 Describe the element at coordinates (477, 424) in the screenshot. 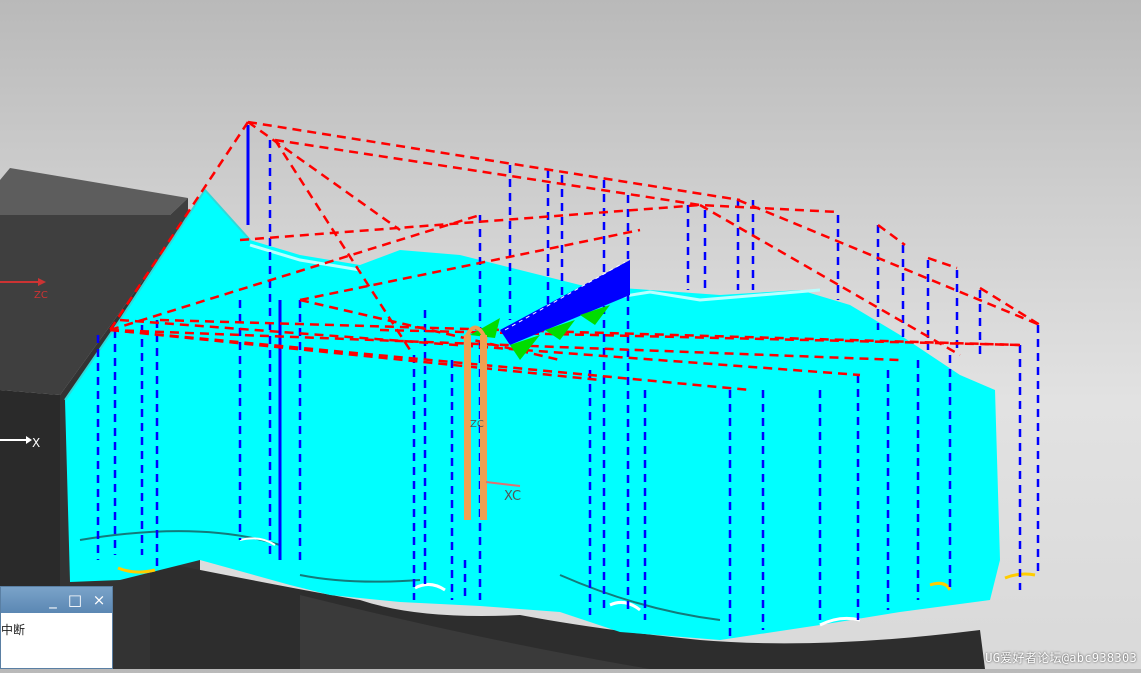

I see `zc-axis-label: ZC` at that location.